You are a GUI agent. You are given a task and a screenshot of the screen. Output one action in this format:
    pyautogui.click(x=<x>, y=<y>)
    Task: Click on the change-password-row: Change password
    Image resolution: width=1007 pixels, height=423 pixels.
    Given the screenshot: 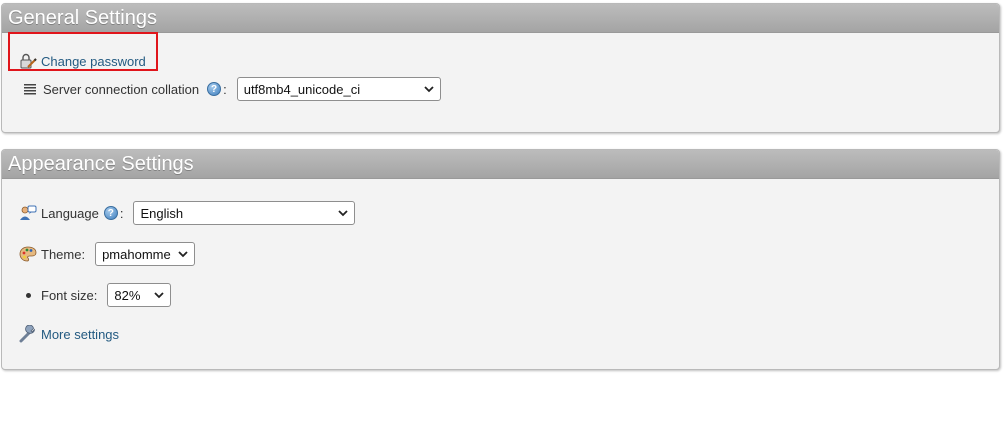 What is the action you would take?
    pyautogui.click(x=82, y=61)
    